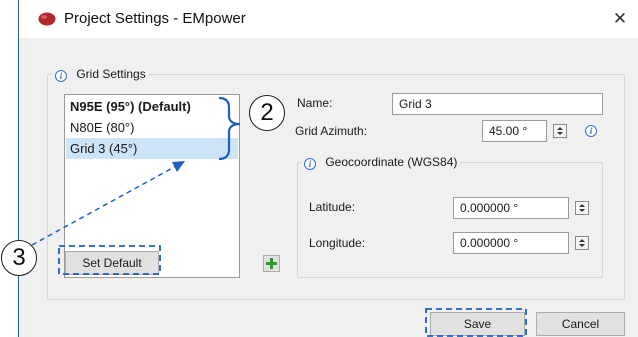  What do you see at coordinates (580, 324) in the screenshot?
I see `cancel-button: Cancel` at bounding box center [580, 324].